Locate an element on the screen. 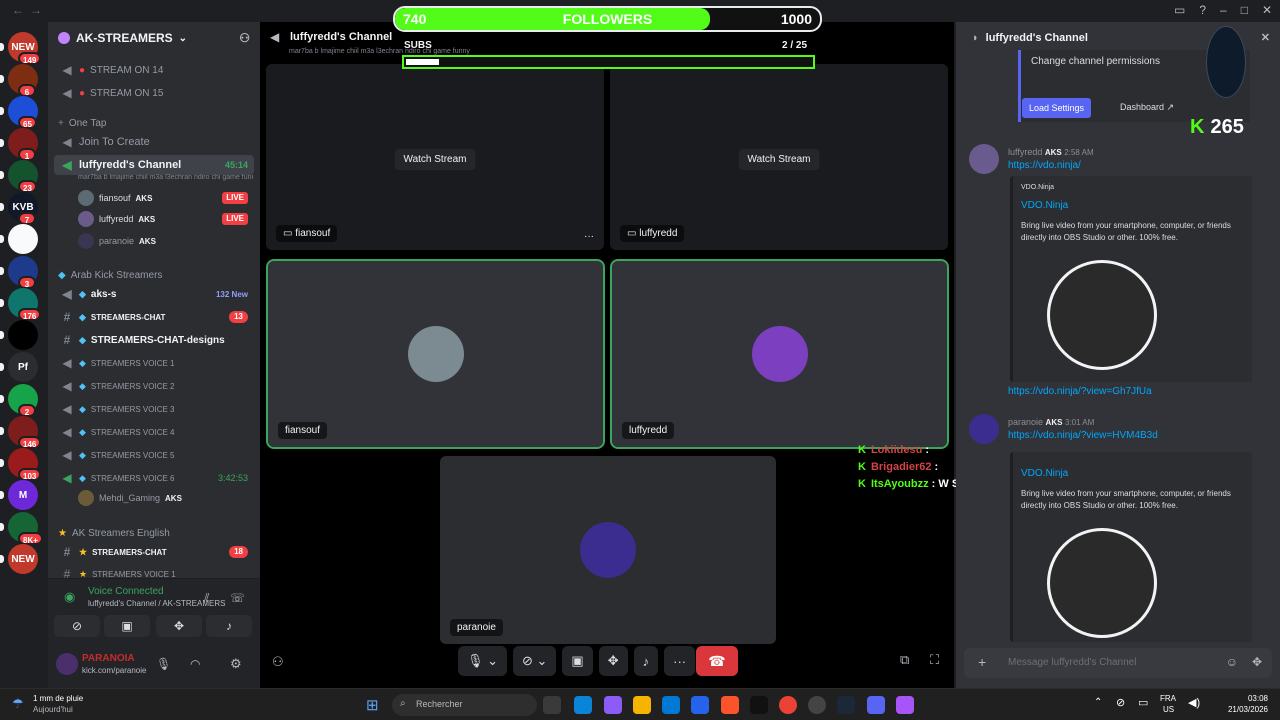  more-options-icon: ··· is located at coordinates (589, 236).